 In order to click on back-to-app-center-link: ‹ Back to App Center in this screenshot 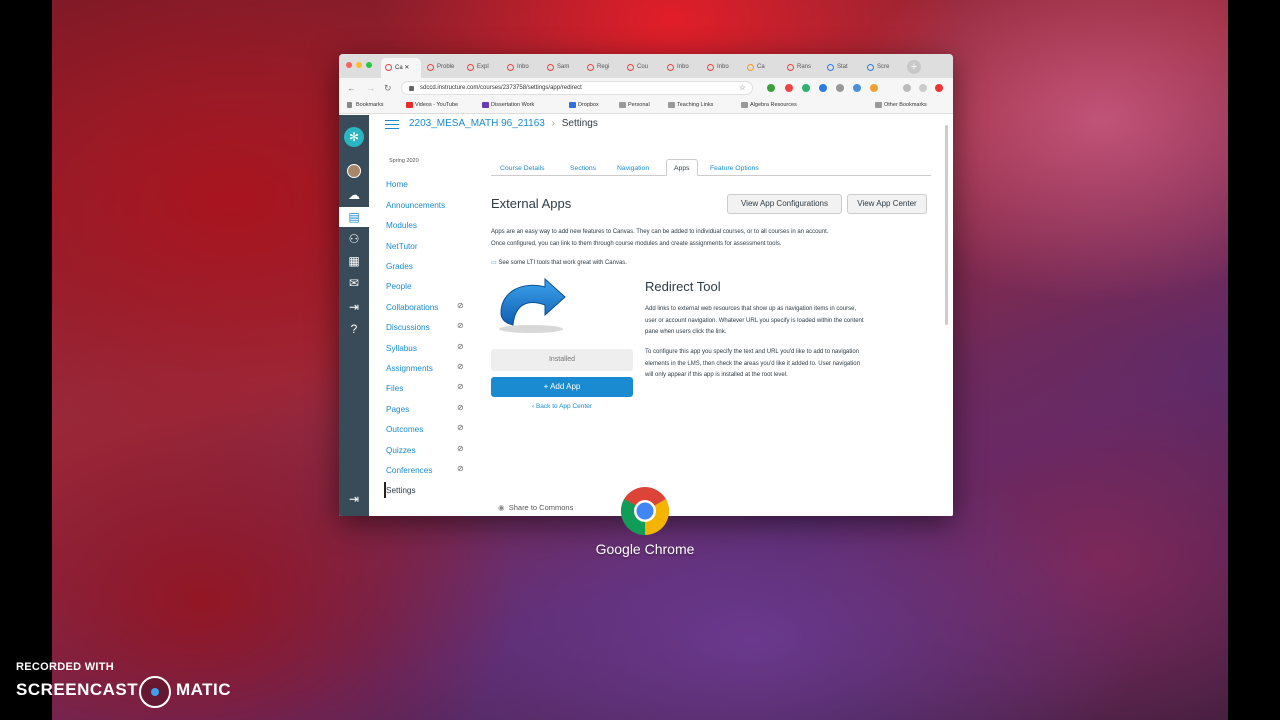, I will do `click(562, 406)`.